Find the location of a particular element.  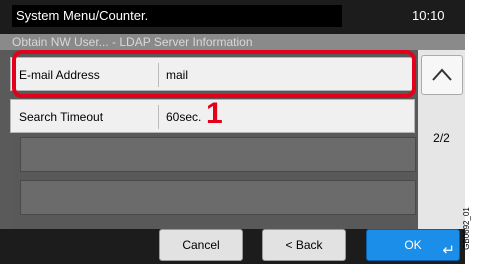

back-button: < Back is located at coordinates (304, 245).